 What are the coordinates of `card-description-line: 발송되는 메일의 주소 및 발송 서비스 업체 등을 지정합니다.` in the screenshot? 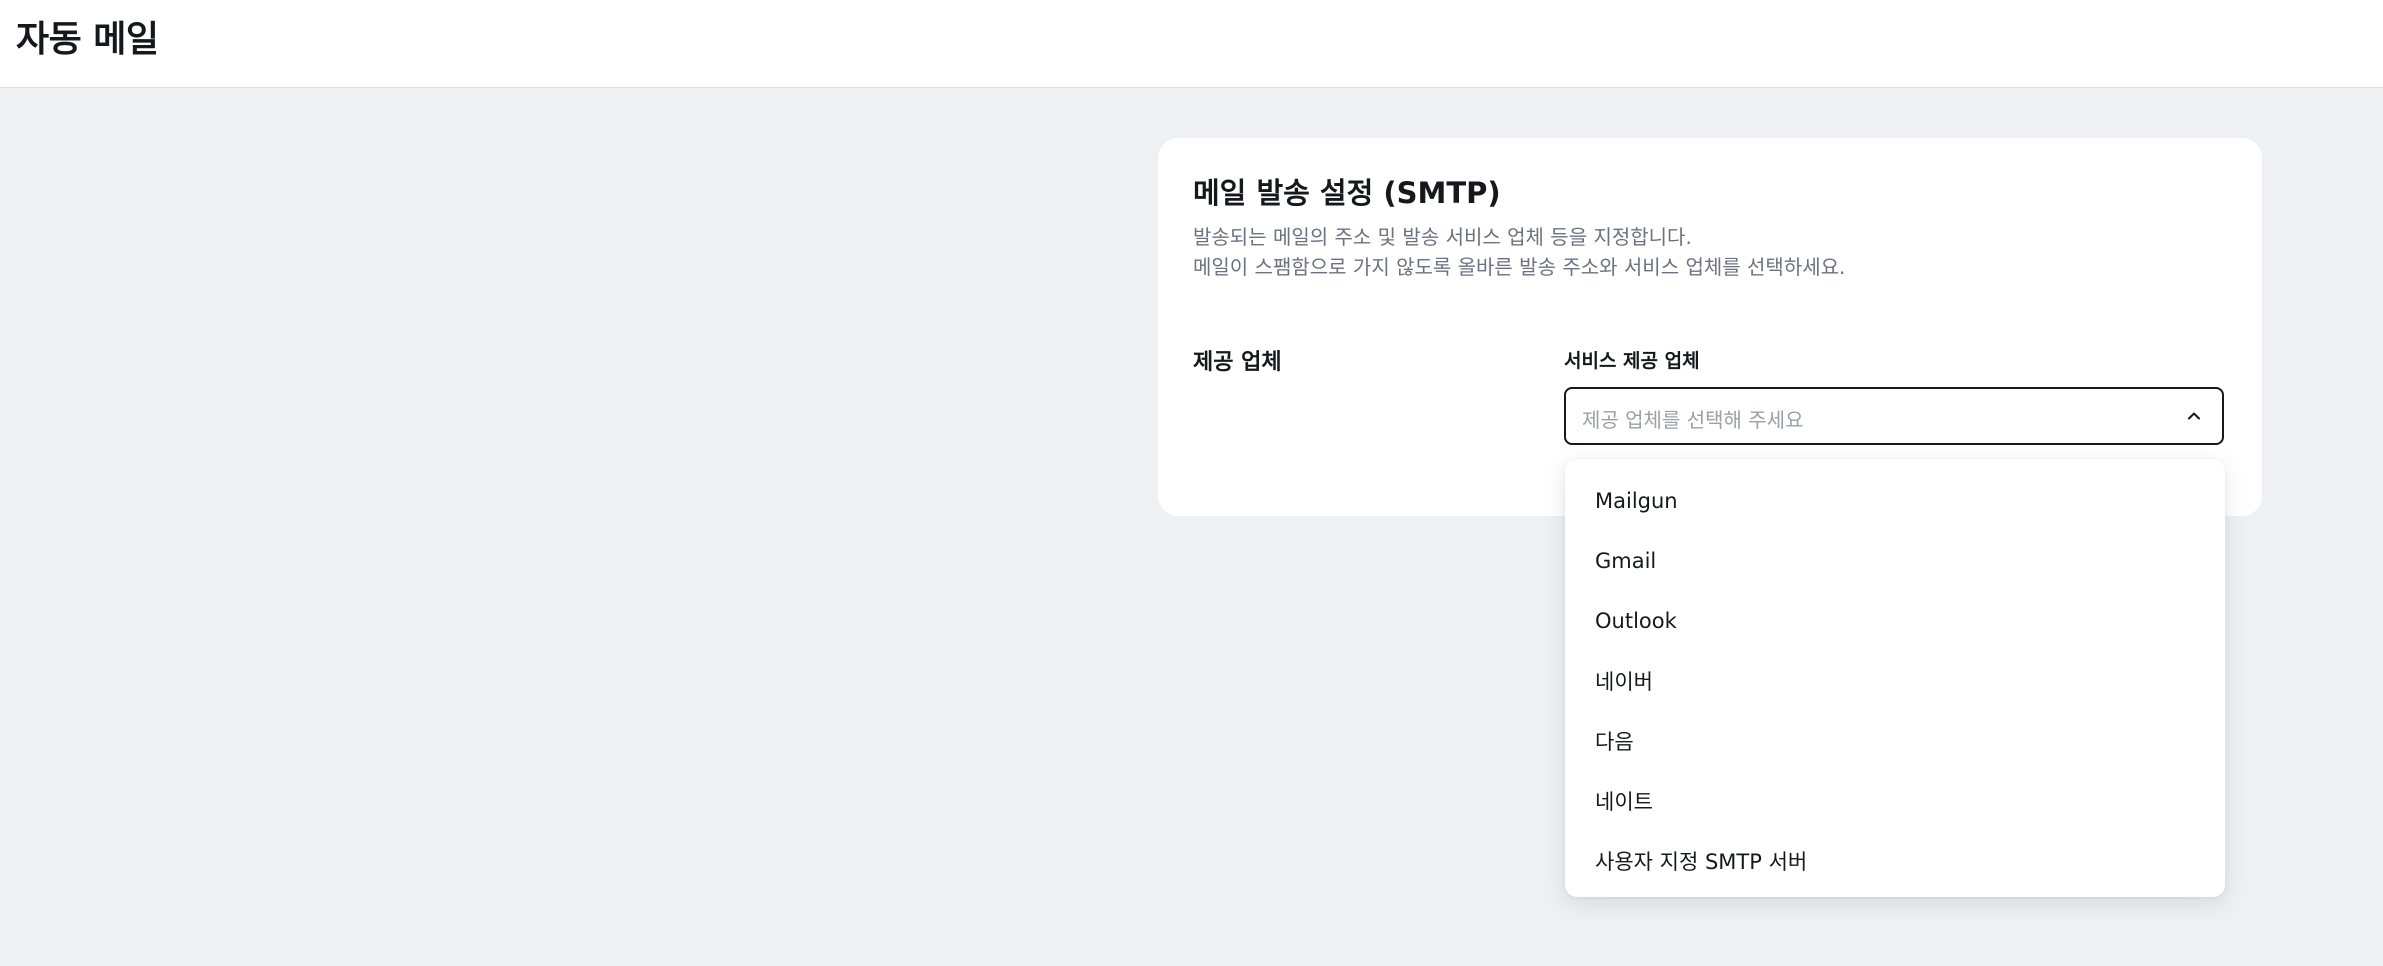 It's located at (1442, 237).